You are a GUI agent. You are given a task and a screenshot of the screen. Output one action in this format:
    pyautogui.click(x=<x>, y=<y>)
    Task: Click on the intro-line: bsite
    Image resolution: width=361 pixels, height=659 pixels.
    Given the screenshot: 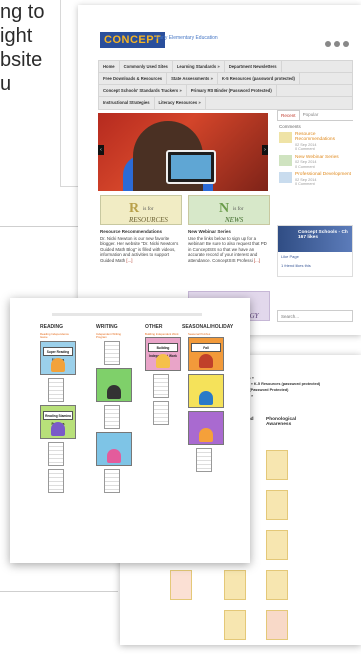 What is the action you would take?
    pyautogui.click(x=21, y=60)
    